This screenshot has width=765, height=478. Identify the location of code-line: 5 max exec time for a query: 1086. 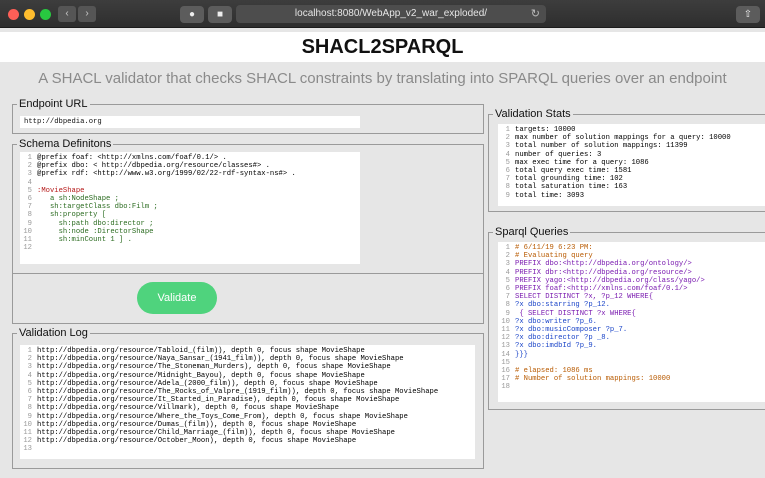
(631, 163).